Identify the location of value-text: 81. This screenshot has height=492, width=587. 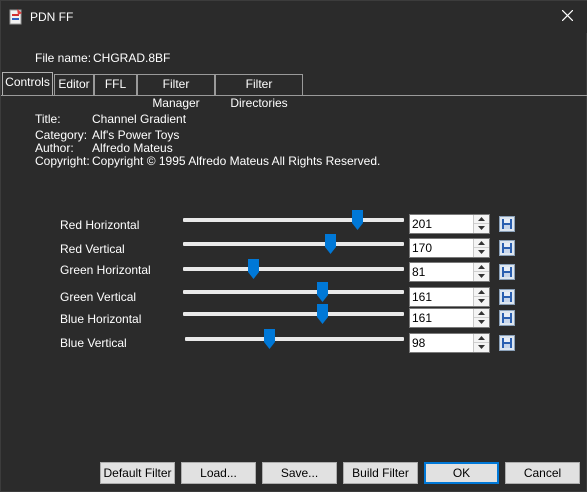
(419, 272).